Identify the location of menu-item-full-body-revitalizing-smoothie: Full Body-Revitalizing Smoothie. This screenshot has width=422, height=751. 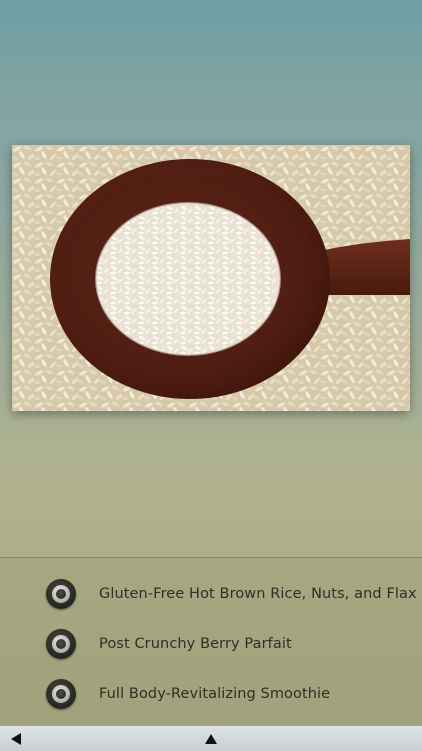
(211, 694).